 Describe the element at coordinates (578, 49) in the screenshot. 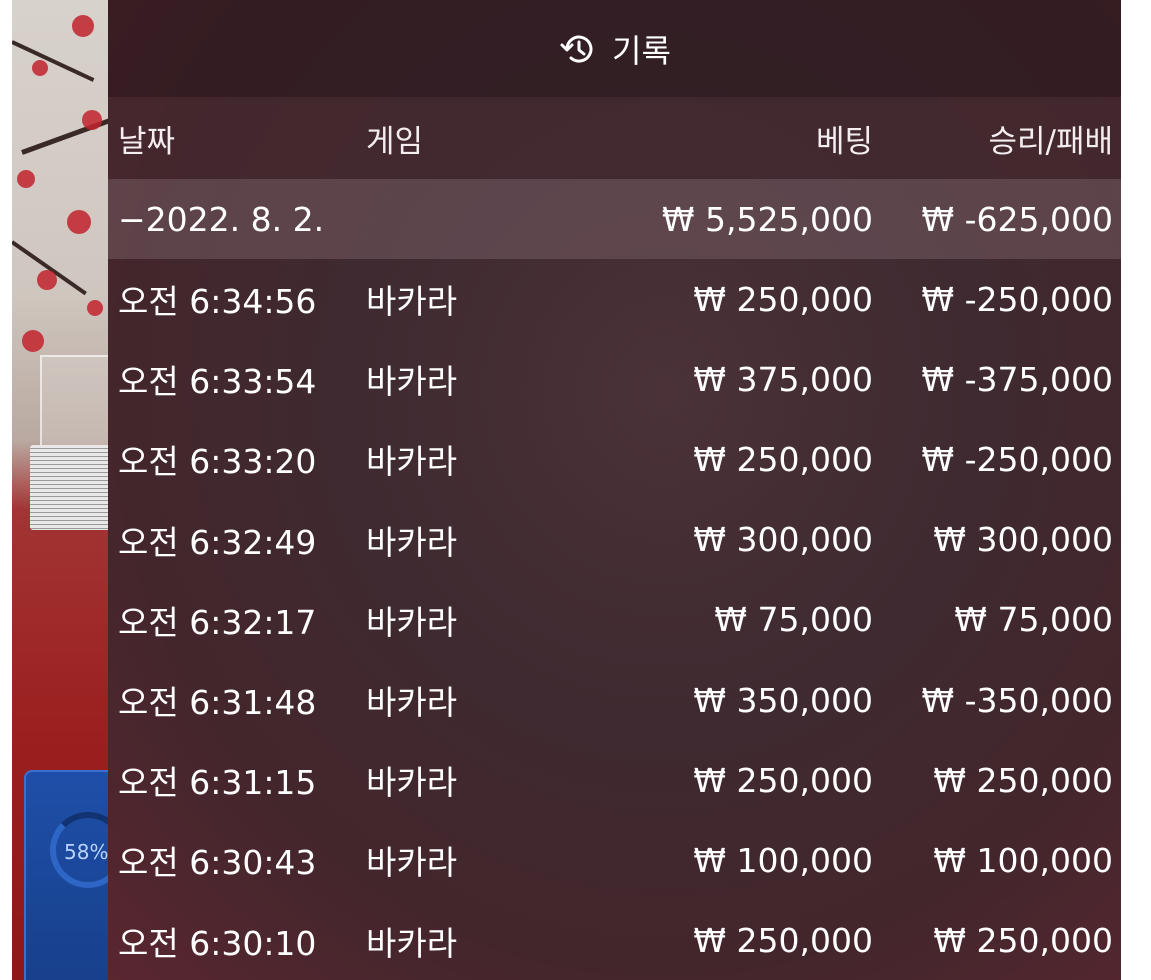

I see `history-icon` at that location.